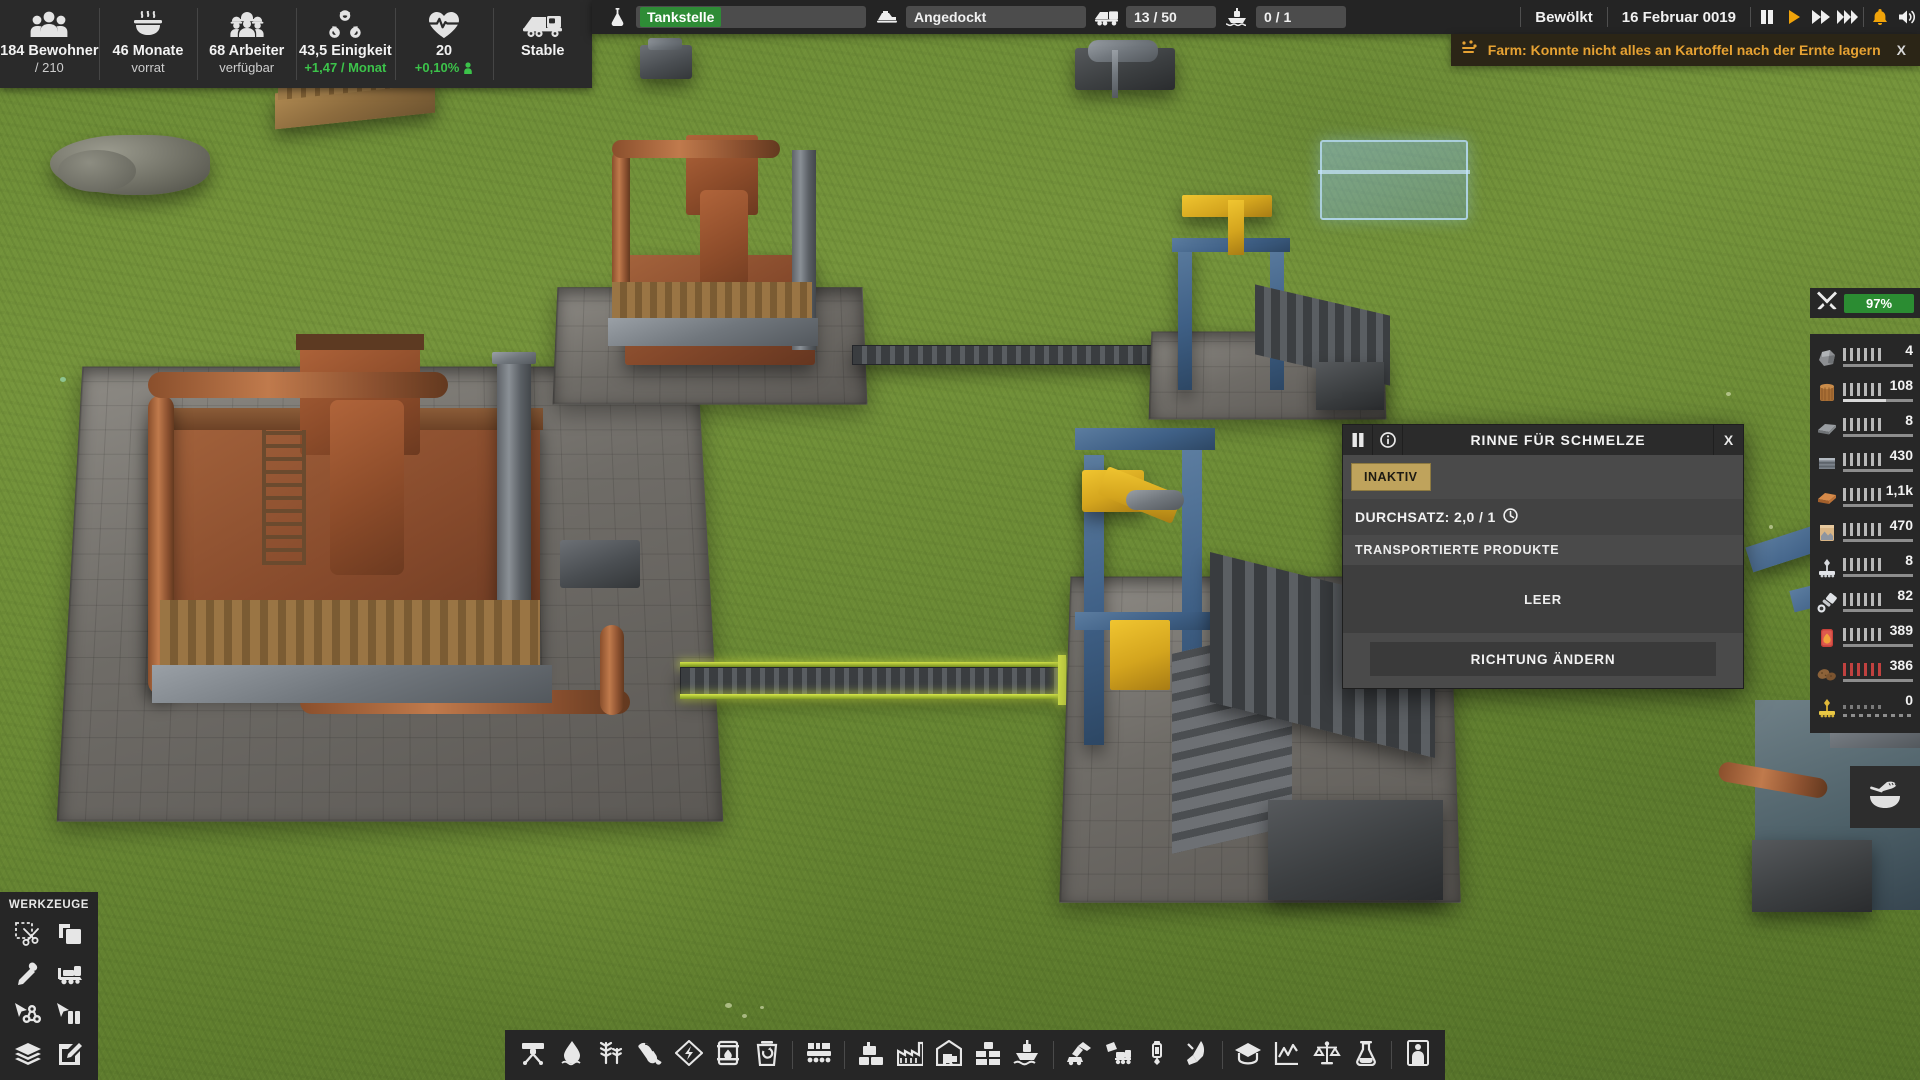 Image resolution: width=1920 pixels, height=1080 pixels. What do you see at coordinates (1171, 17) in the screenshot?
I see `truck-count-field: 13 / 50` at bounding box center [1171, 17].